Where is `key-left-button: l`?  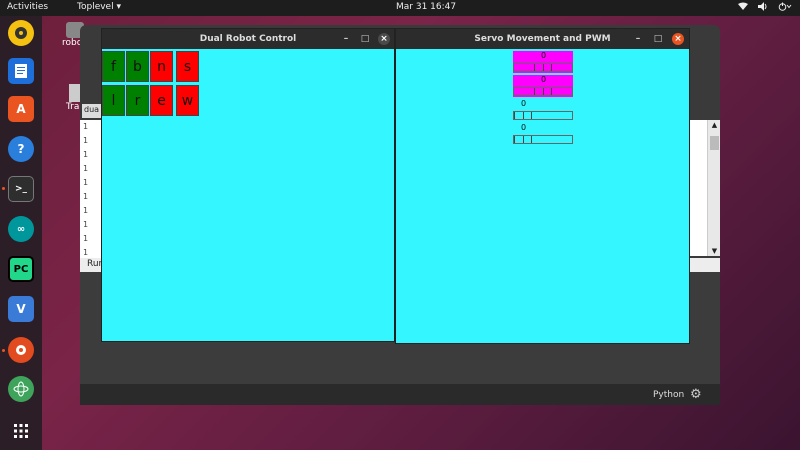
key-left-button: l is located at coordinates (113, 100).